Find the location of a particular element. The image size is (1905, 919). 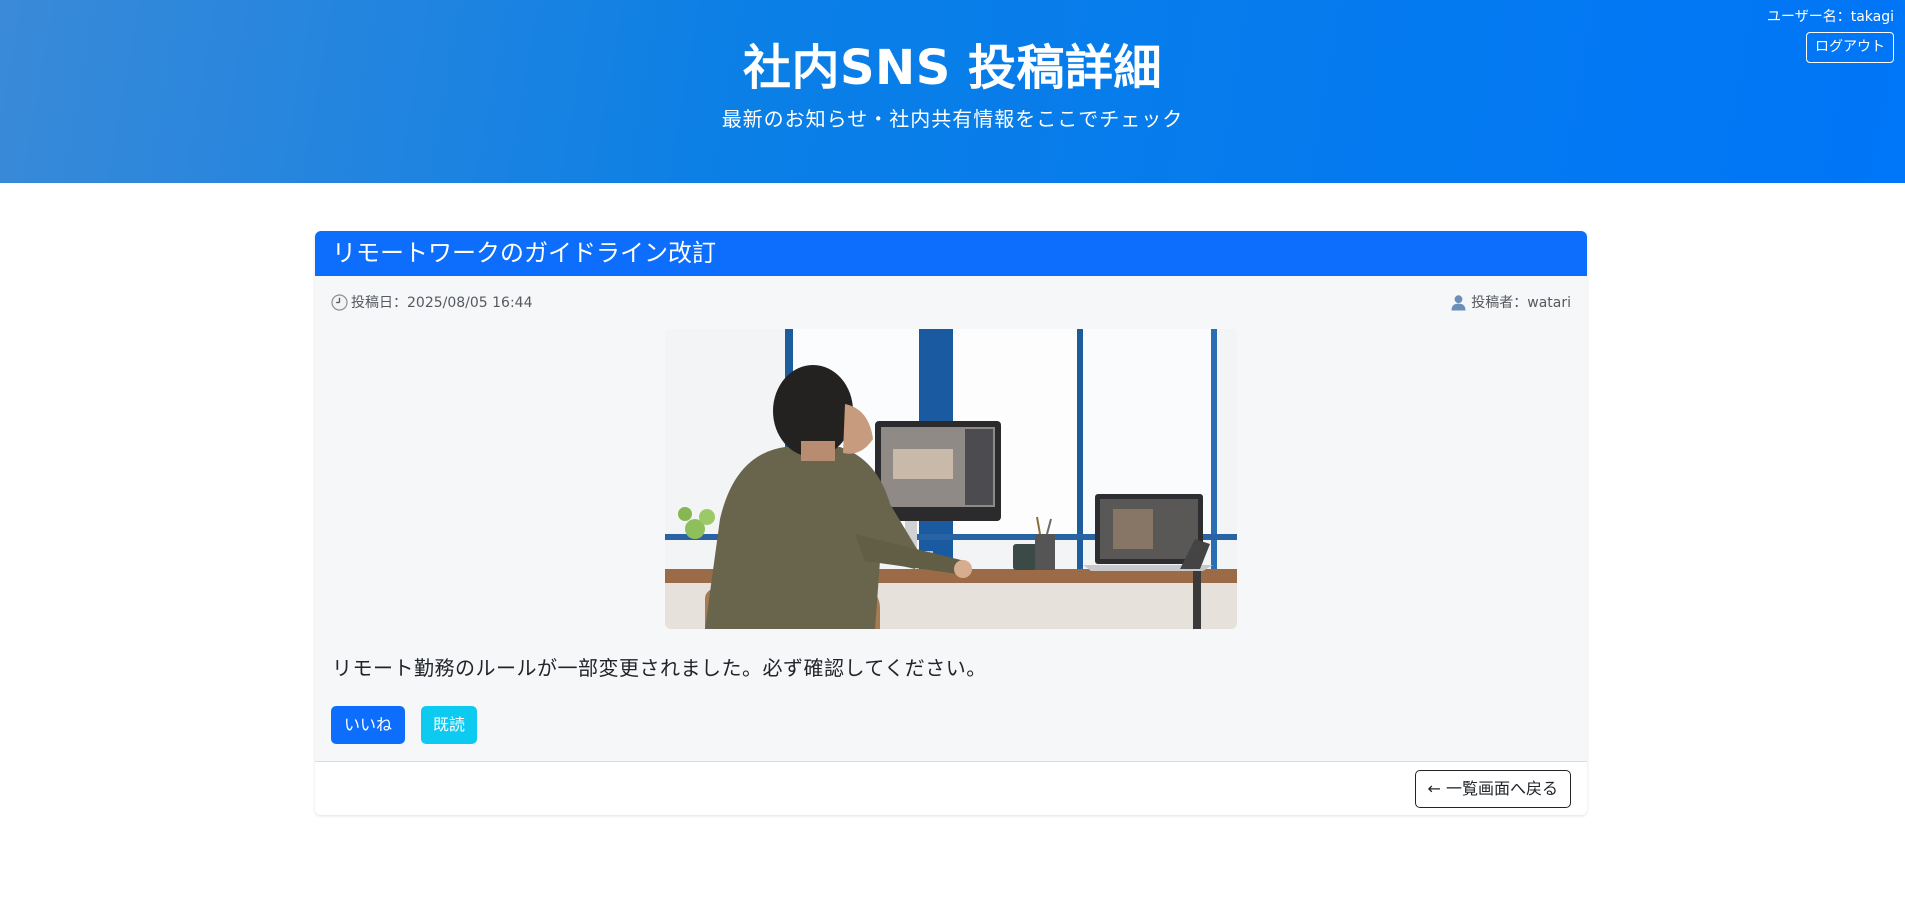

post-body: リモート勤務のルールが一部変更されました。必ず確認してください。 is located at coordinates (659, 668).